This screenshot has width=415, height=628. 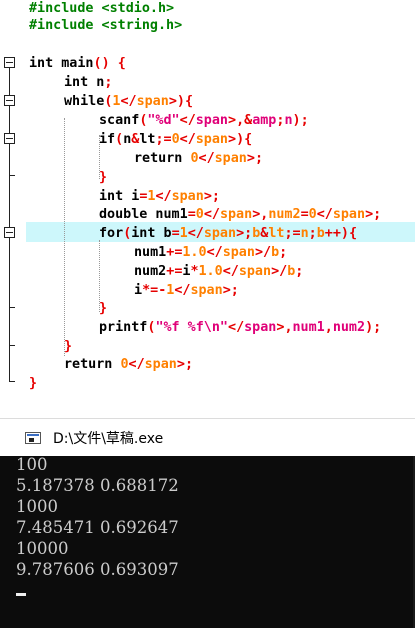 I want to click on output-line: 7.485471 0.692647, so click(x=97, y=527).